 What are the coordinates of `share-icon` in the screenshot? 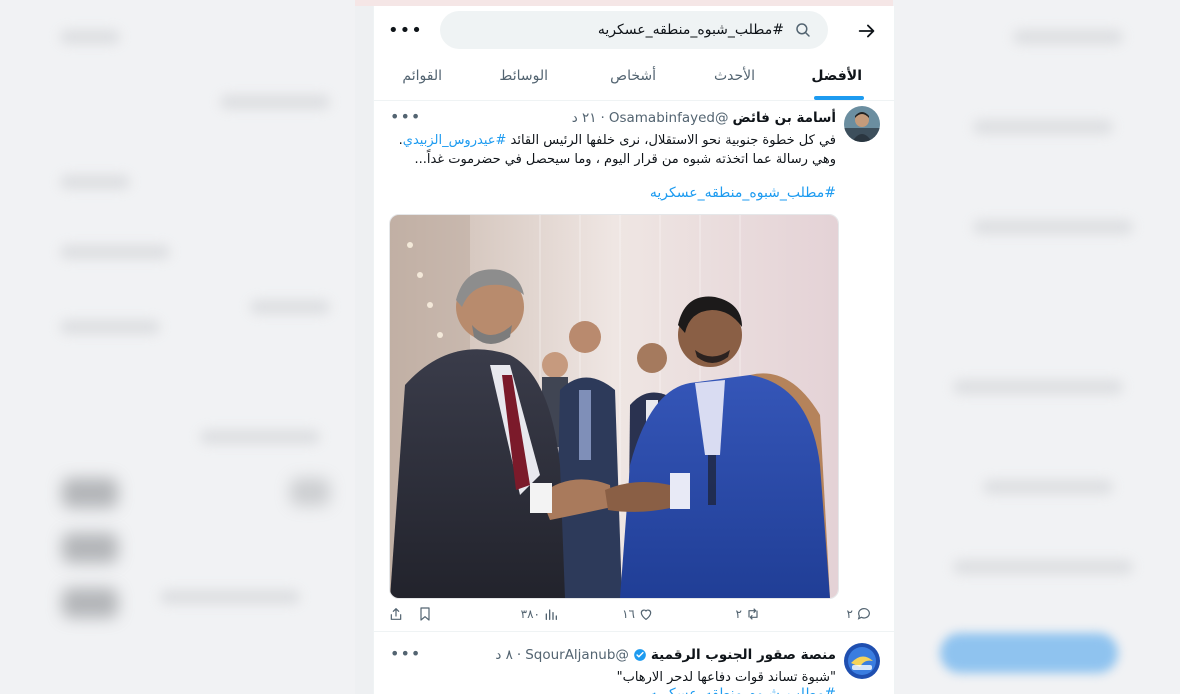 It's located at (396, 614).